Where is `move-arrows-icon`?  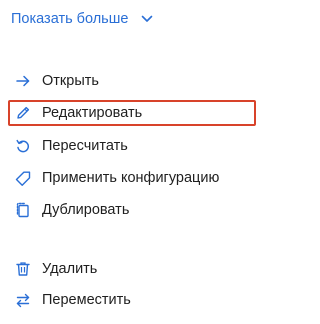
move-arrows-icon is located at coordinates (23, 300).